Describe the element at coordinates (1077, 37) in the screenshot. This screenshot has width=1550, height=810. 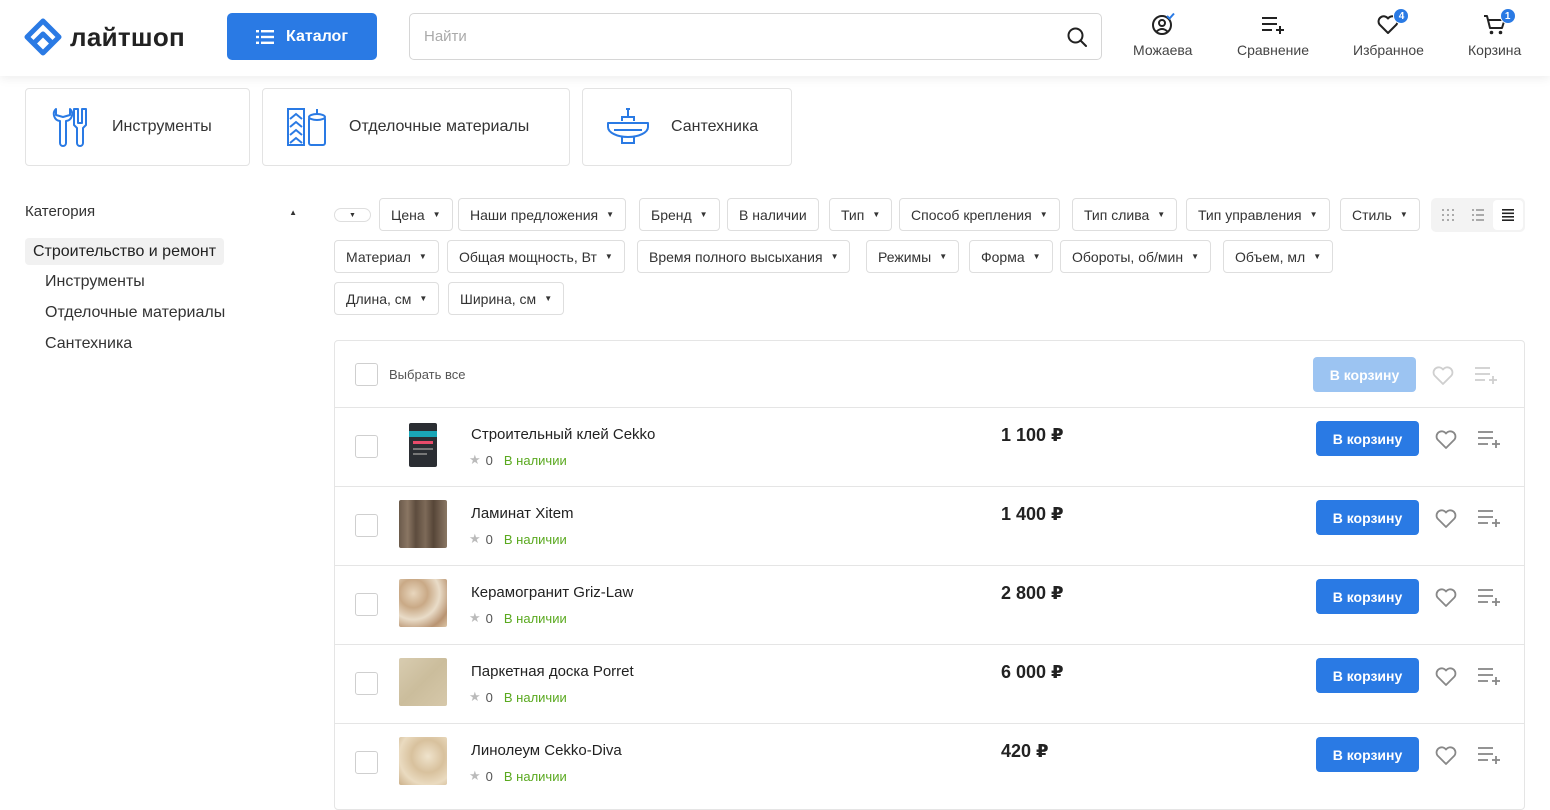
I see `search-icon` at that location.